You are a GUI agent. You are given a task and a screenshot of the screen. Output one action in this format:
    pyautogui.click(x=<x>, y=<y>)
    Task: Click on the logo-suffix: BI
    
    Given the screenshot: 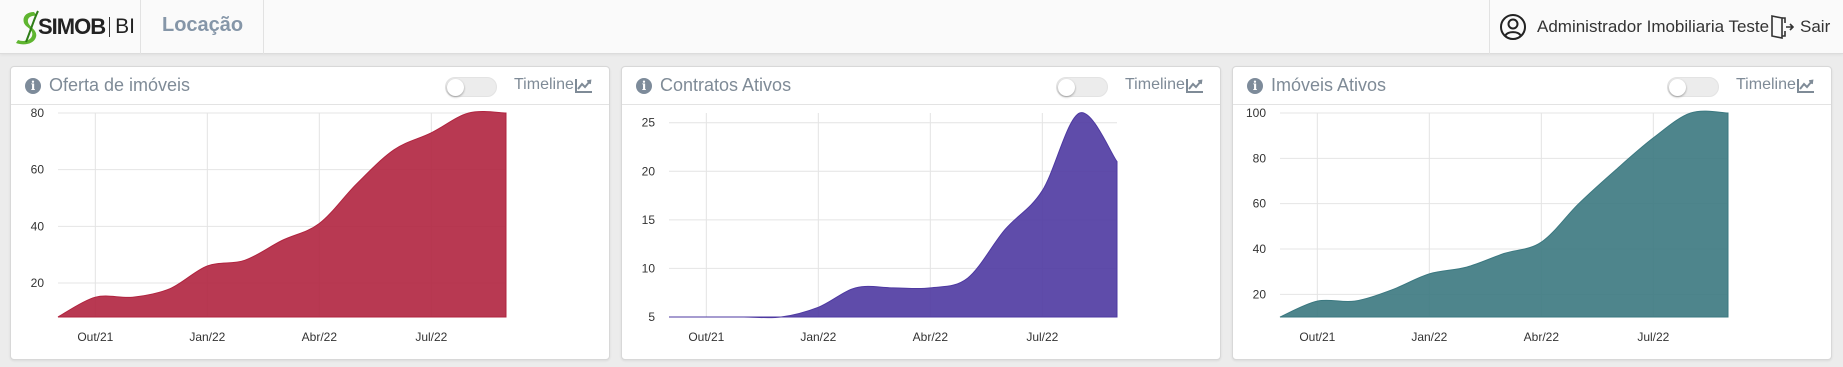 What is the action you would take?
    pyautogui.click(x=125, y=26)
    